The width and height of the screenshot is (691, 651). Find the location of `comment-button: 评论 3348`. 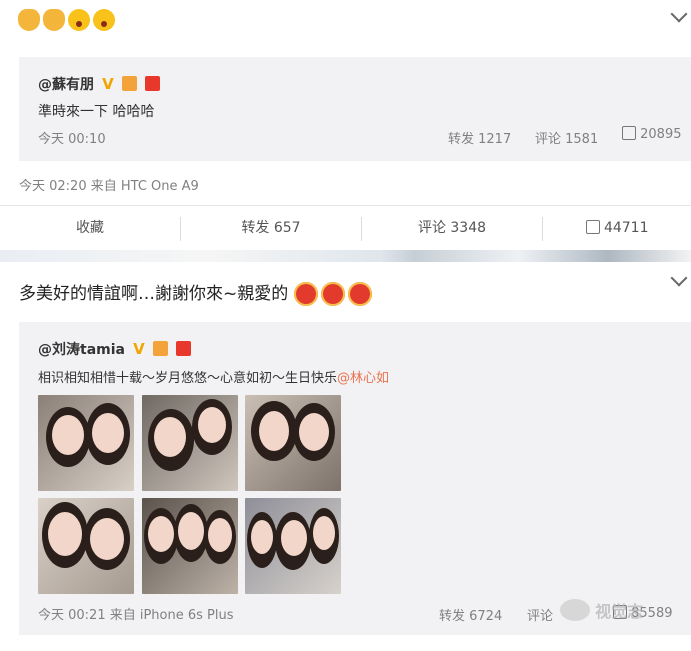

comment-button: 评论 3348 is located at coordinates (452, 228).